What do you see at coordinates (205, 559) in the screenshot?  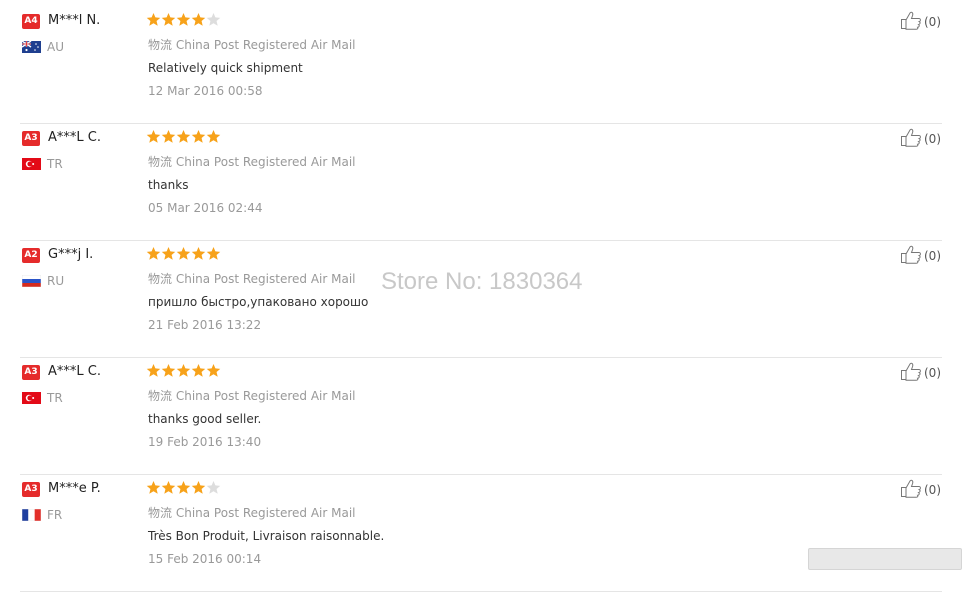 I see `review-date: 15 Feb 2016 00:14` at bounding box center [205, 559].